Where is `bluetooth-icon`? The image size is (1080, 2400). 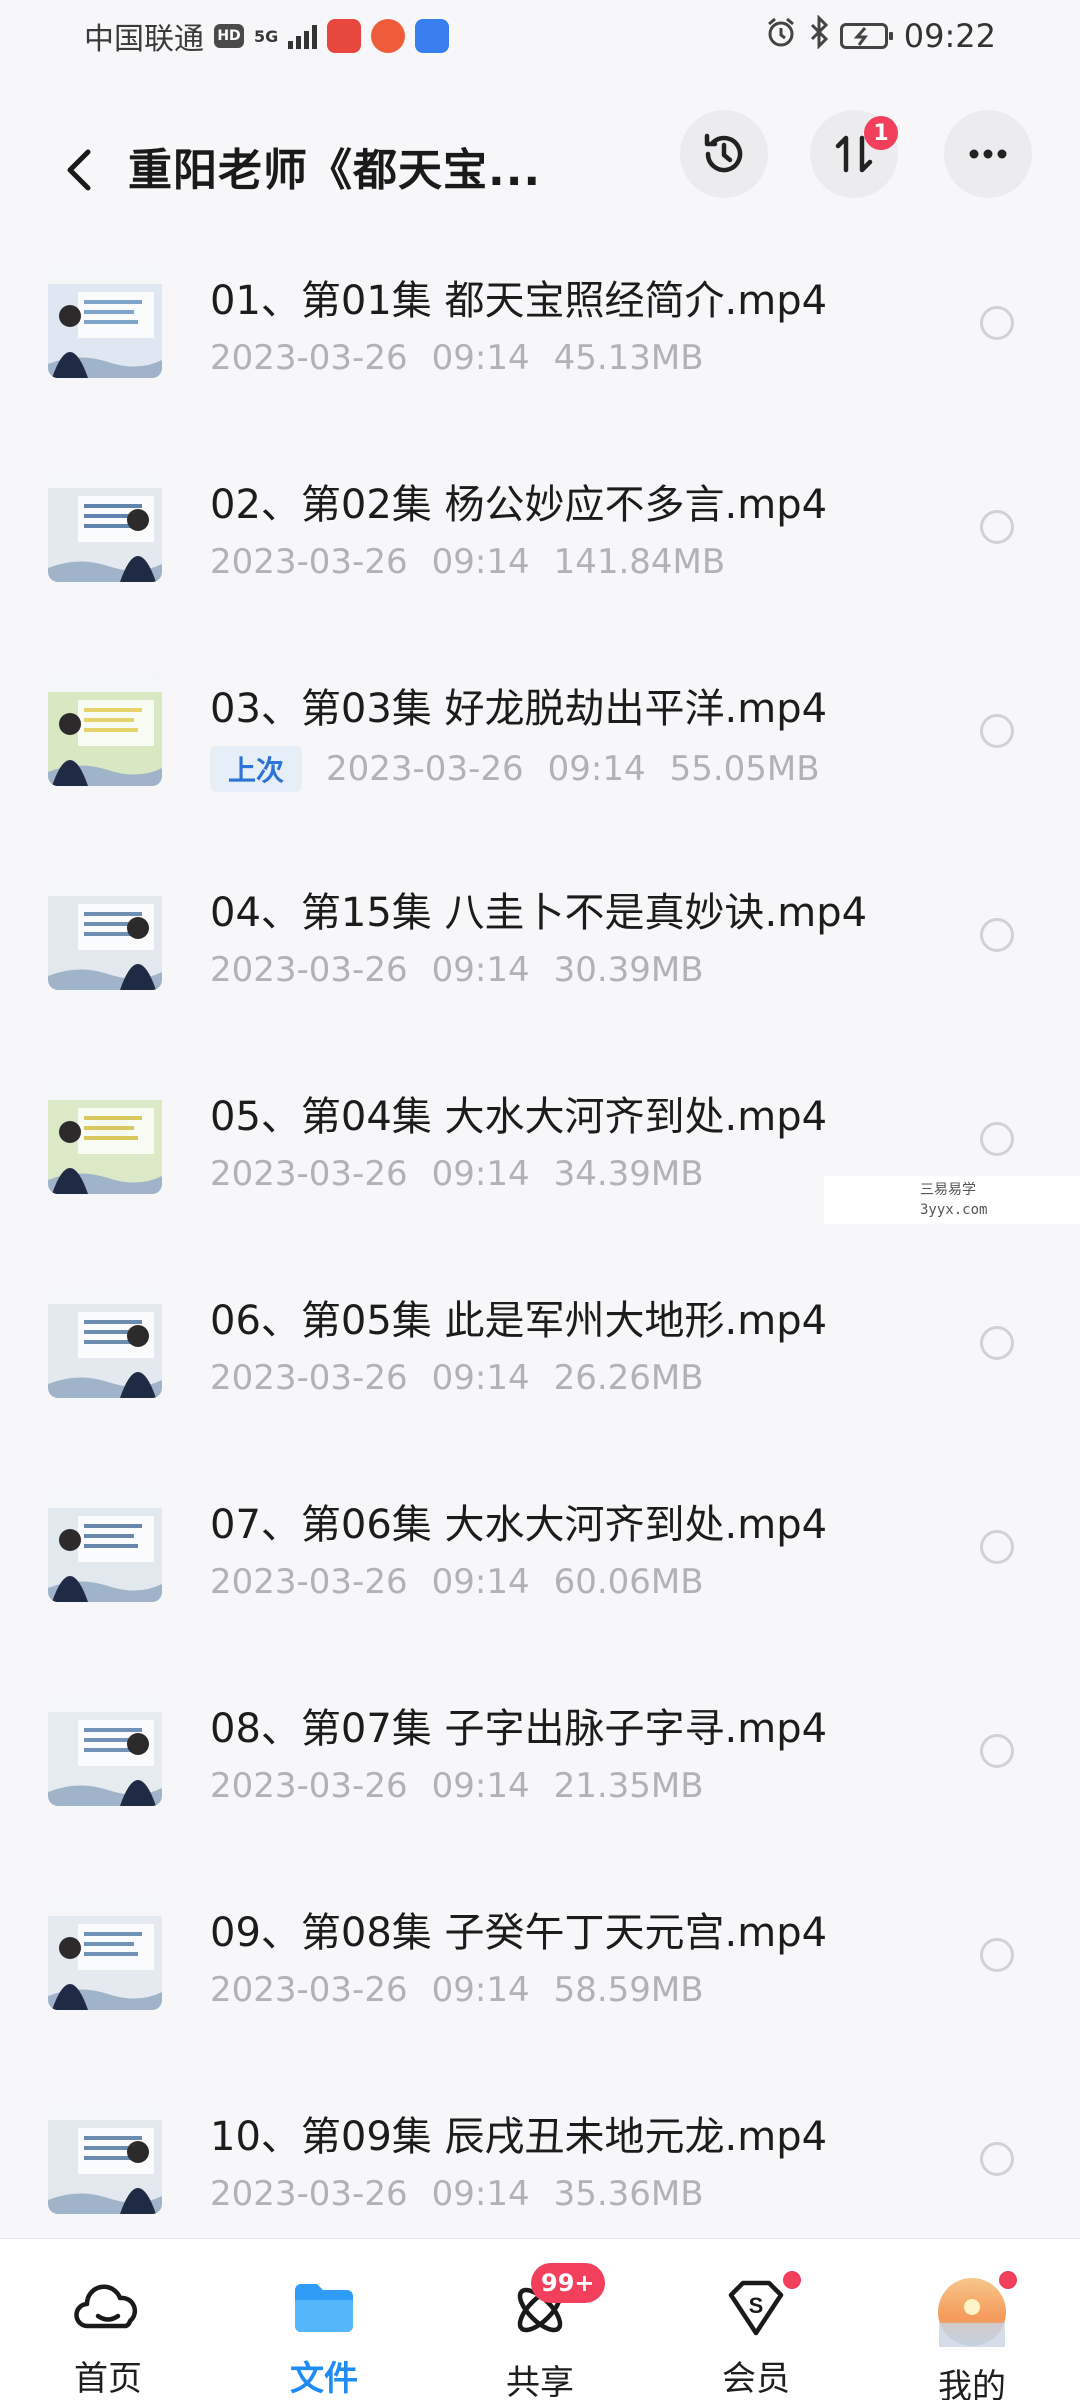 bluetooth-icon is located at coordinates (819, 35).